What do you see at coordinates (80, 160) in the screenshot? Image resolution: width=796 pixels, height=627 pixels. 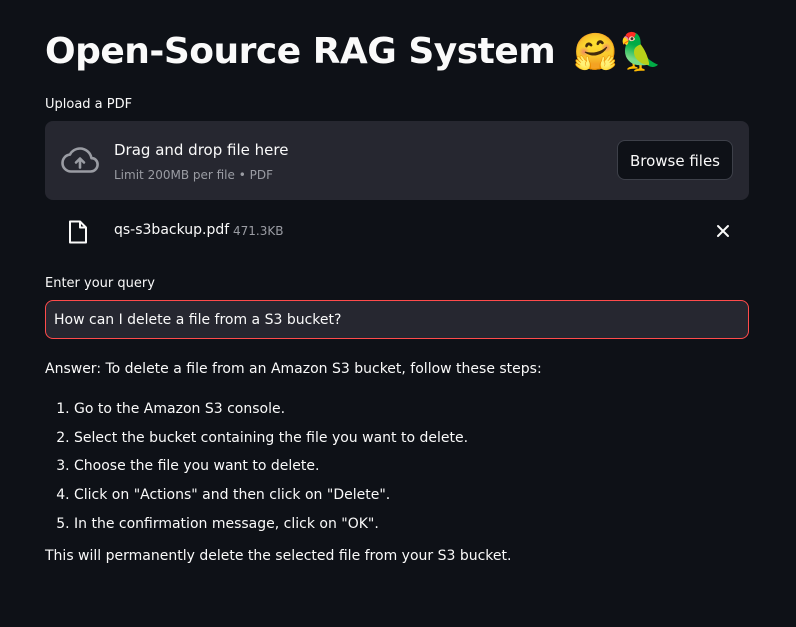 I see `cloud-upload-icon` at bounding box center [80, 160].